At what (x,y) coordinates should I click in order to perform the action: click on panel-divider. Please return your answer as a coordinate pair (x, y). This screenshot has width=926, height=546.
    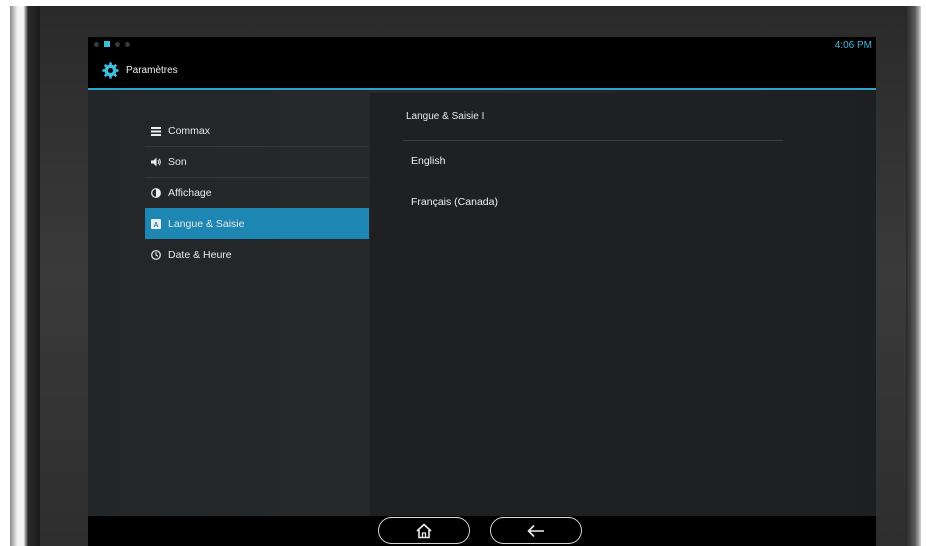
    Looking at the image, I should click on (593, 140).